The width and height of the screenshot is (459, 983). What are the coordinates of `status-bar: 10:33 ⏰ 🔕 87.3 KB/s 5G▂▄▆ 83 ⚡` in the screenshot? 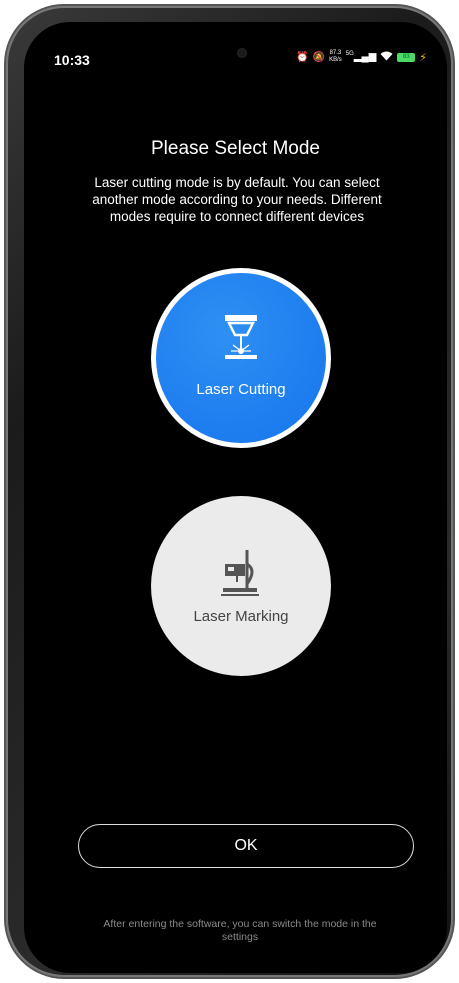 It's located at (235, 48).